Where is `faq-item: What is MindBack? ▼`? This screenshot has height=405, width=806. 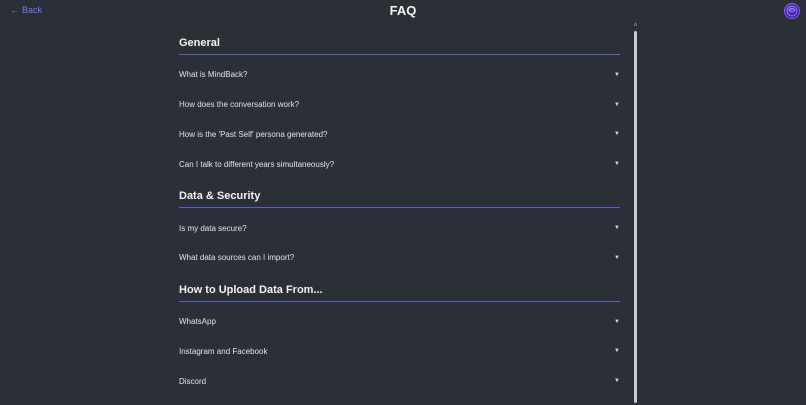 faq-item: What is MindBack? ▼ is located at coordinates (399, 75).